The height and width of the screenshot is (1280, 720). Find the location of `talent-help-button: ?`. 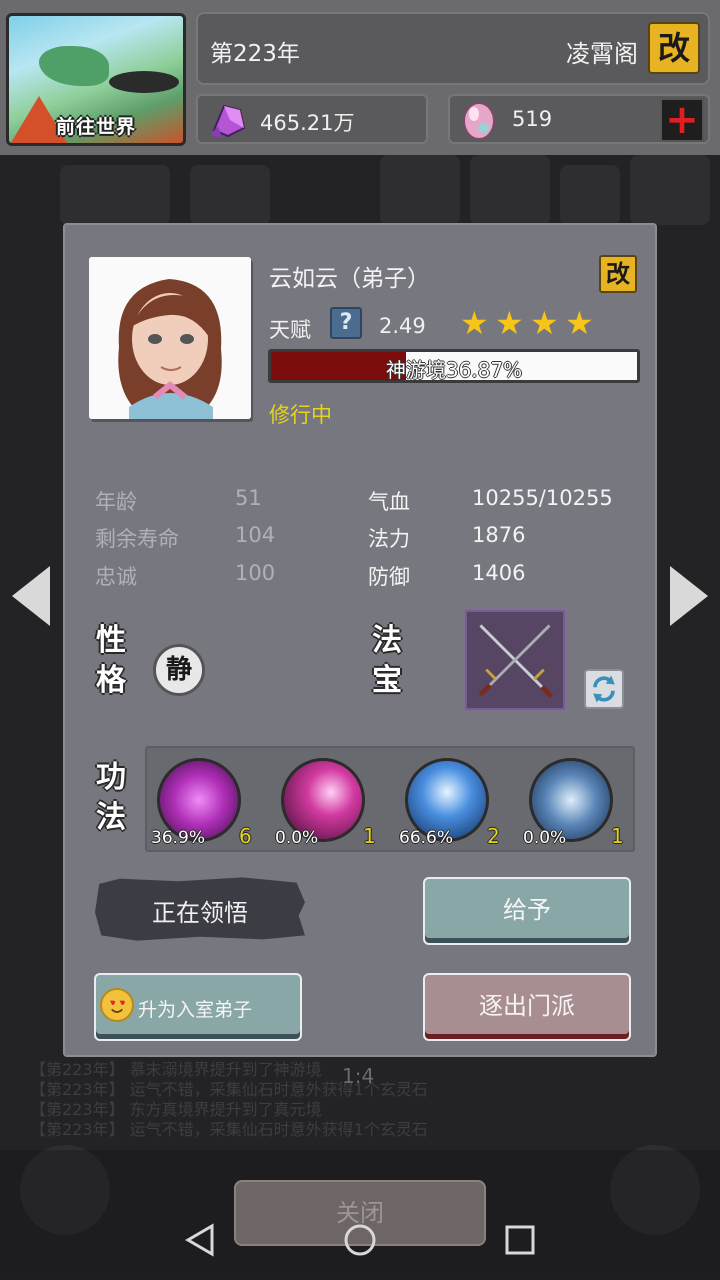

talent-help-button: ? is located at coordinates (346, 323).